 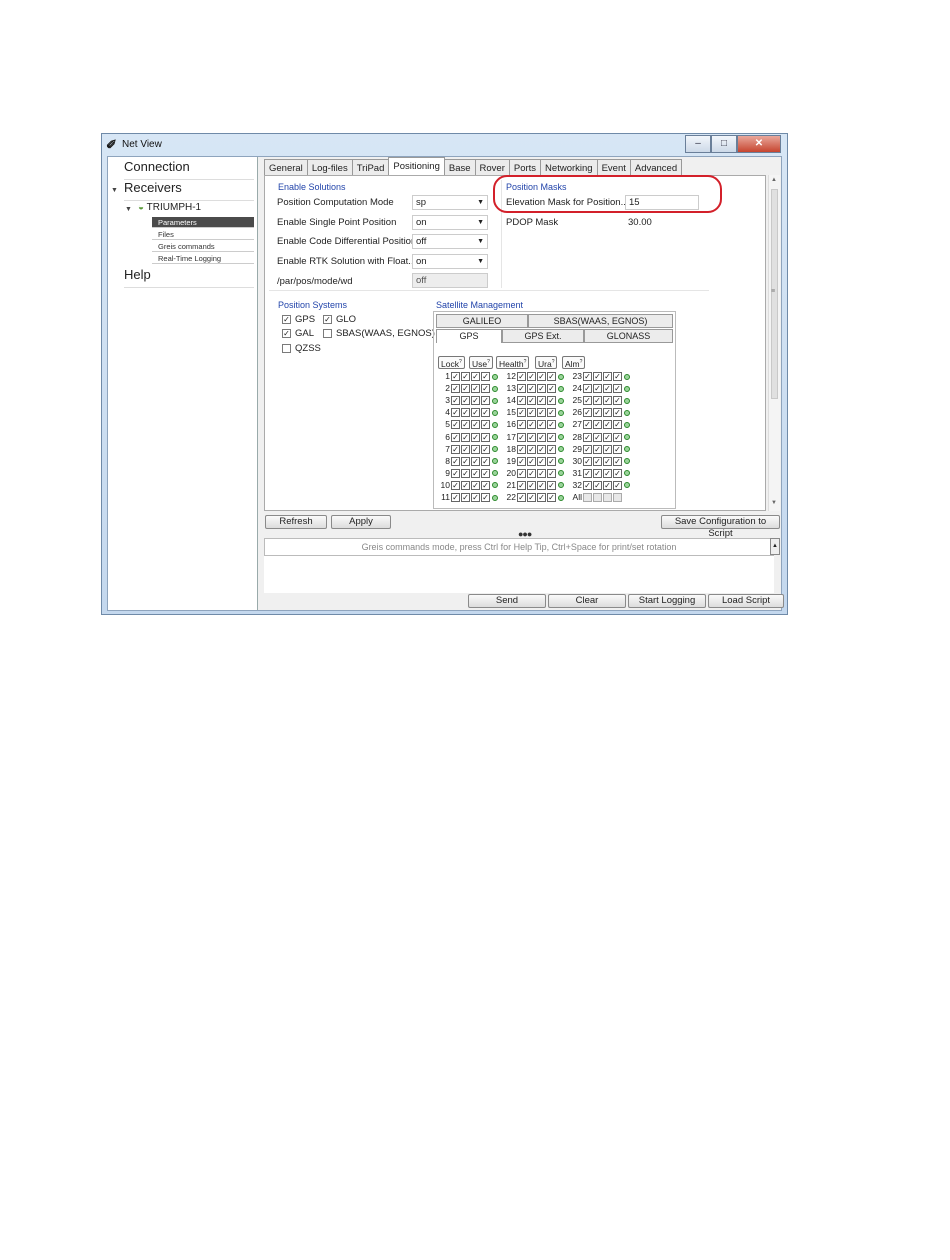 I want to click on scroll-down-icon: ▼, so click(x=774, y=503).